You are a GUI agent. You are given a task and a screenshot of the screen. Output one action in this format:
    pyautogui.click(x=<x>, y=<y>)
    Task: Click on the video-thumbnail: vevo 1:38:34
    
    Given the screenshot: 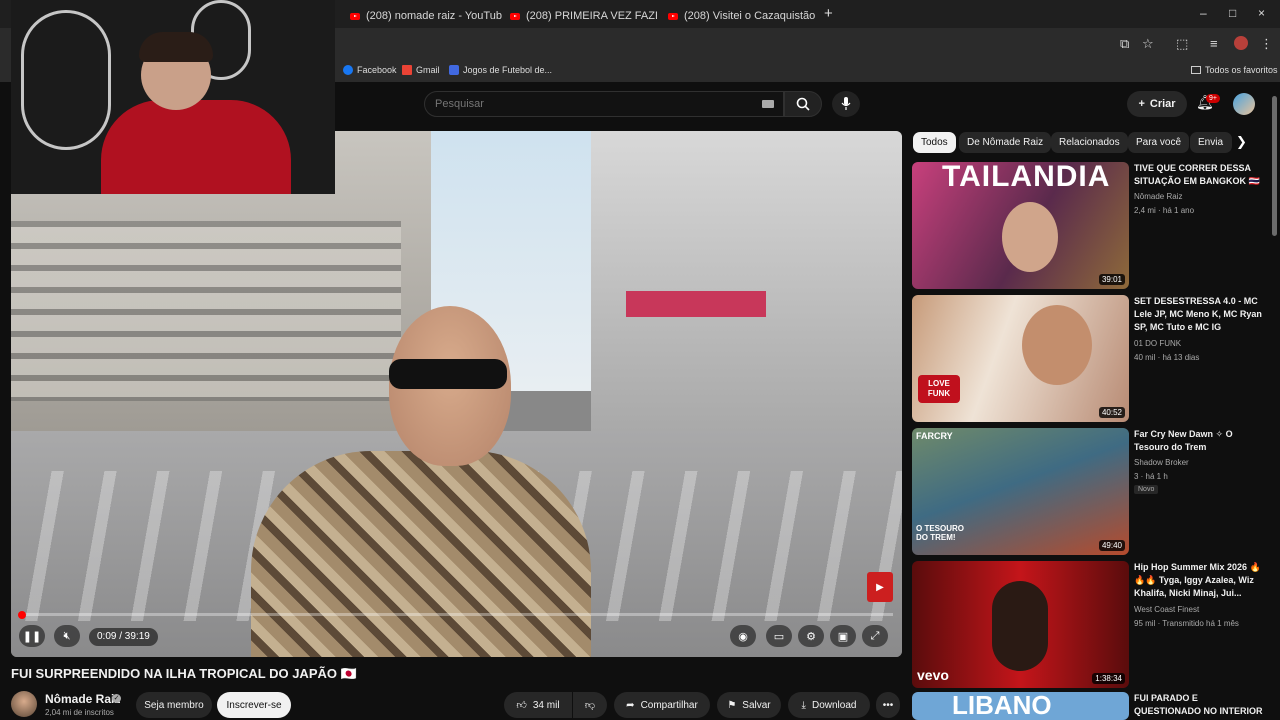 What is the action you would take?
    pyautogui.click(x=1020, y=624)
    